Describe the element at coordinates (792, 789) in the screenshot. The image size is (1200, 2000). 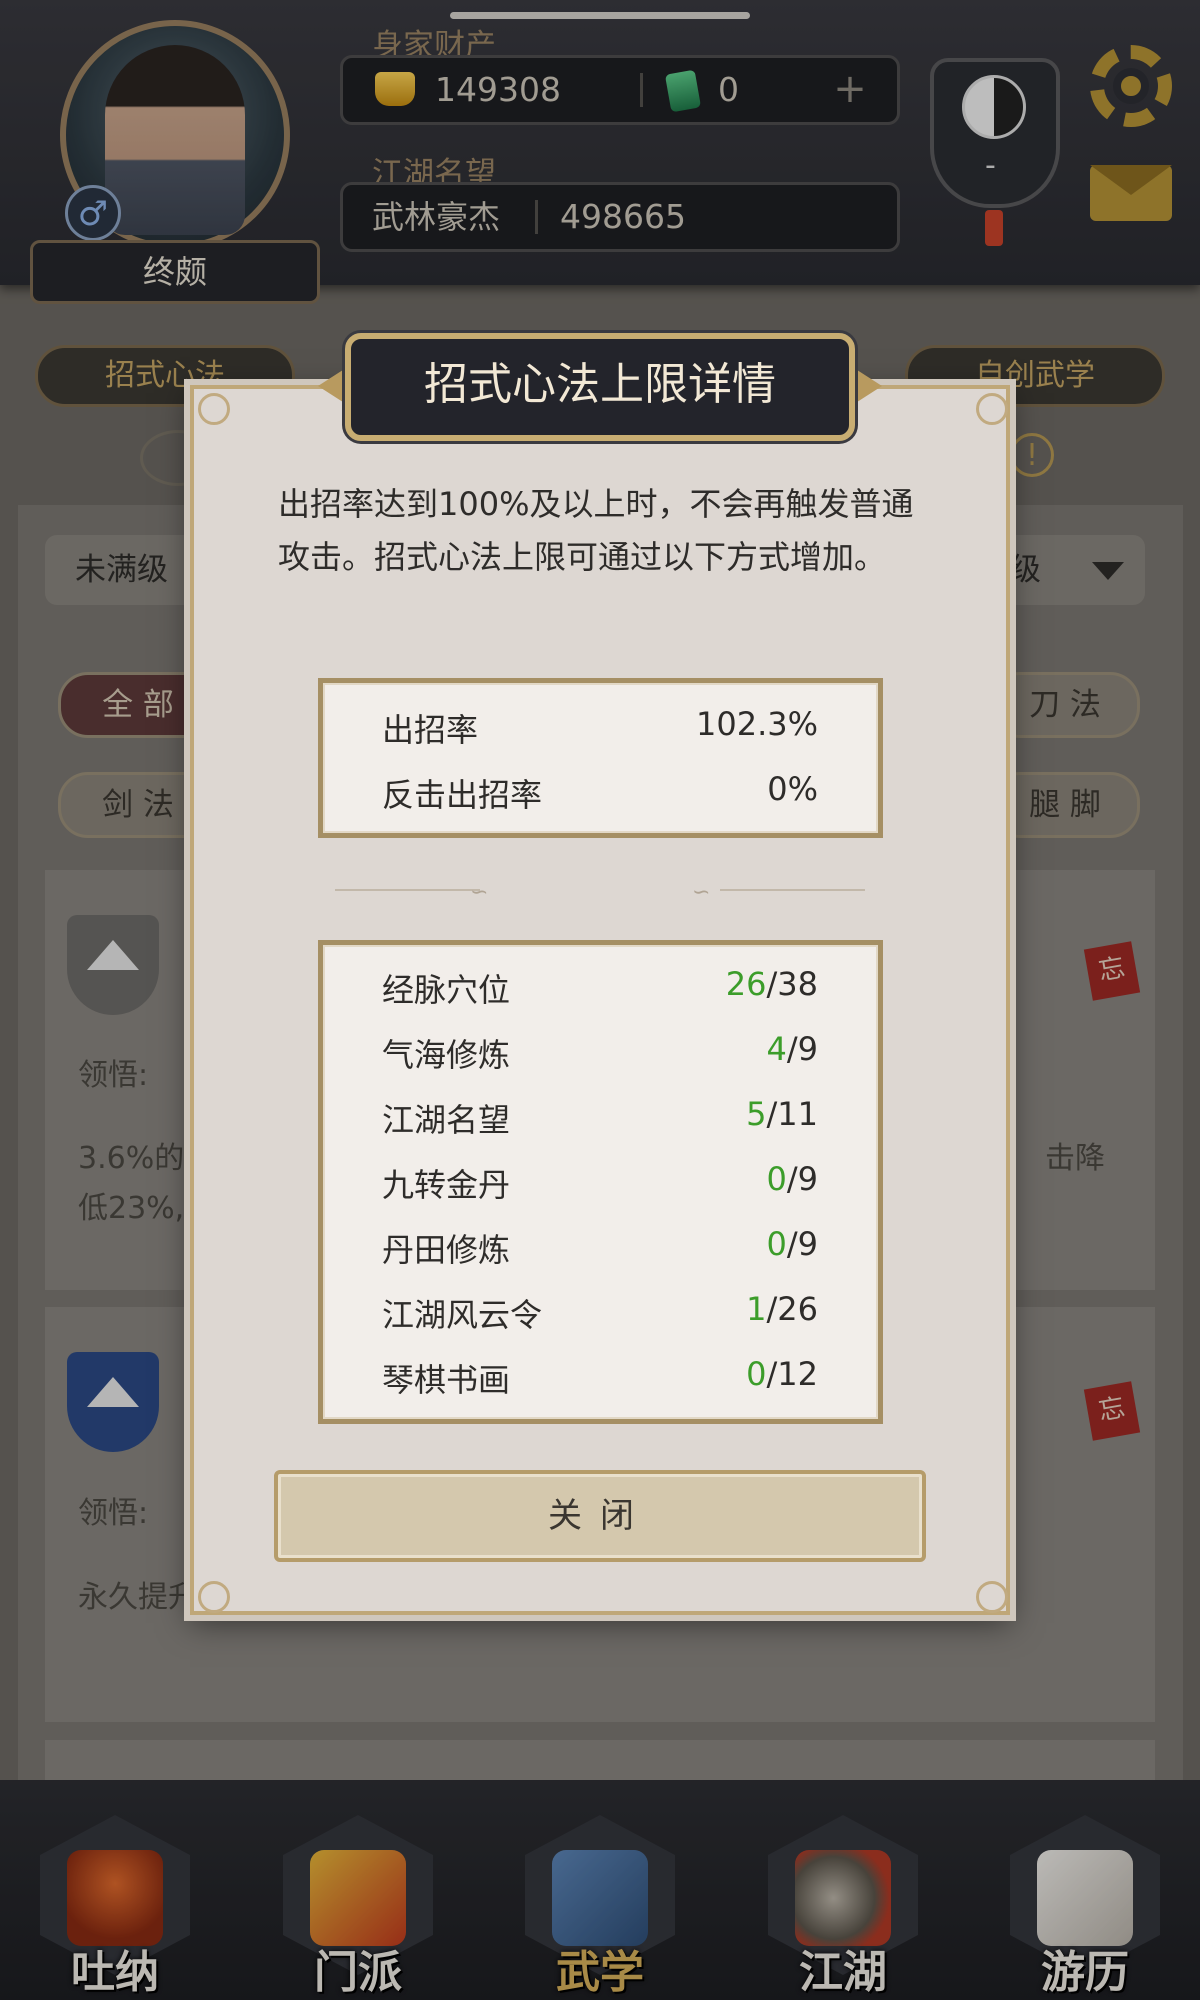
I see `rate-value: 0%` at that location.